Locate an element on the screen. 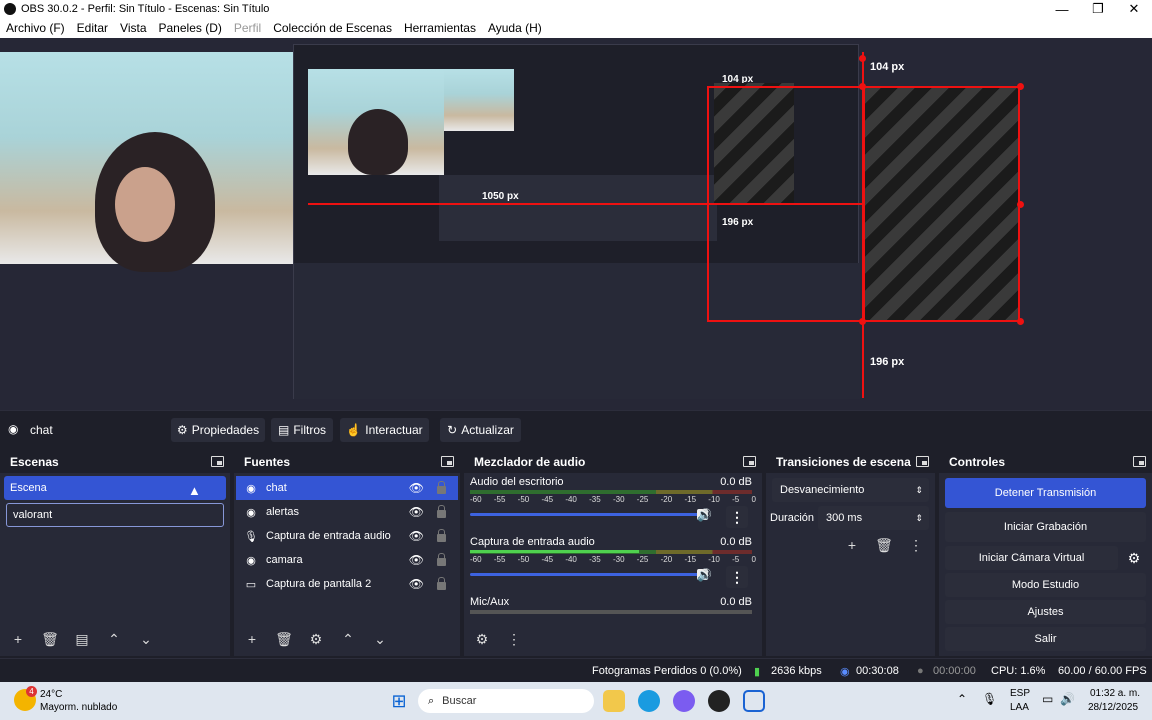 Image resolution: width=1152 pixels, height=720 pixels. channel-name: Captura de entrada audio is located at coordinates (532, 542).